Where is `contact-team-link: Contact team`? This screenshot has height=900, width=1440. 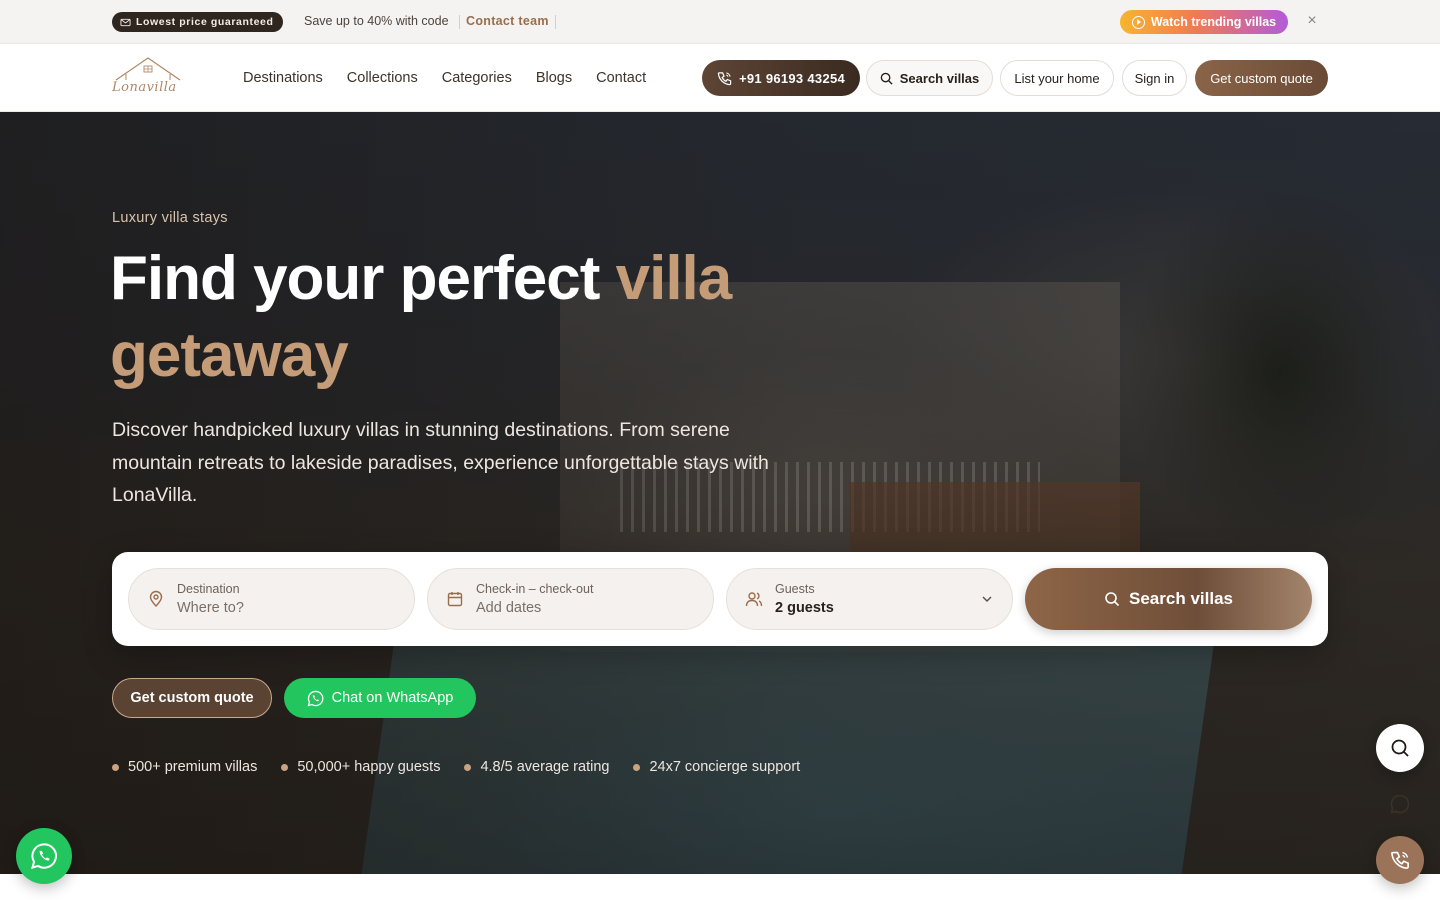
contact-team-link: Contact team is located at coordinates (507, 21).